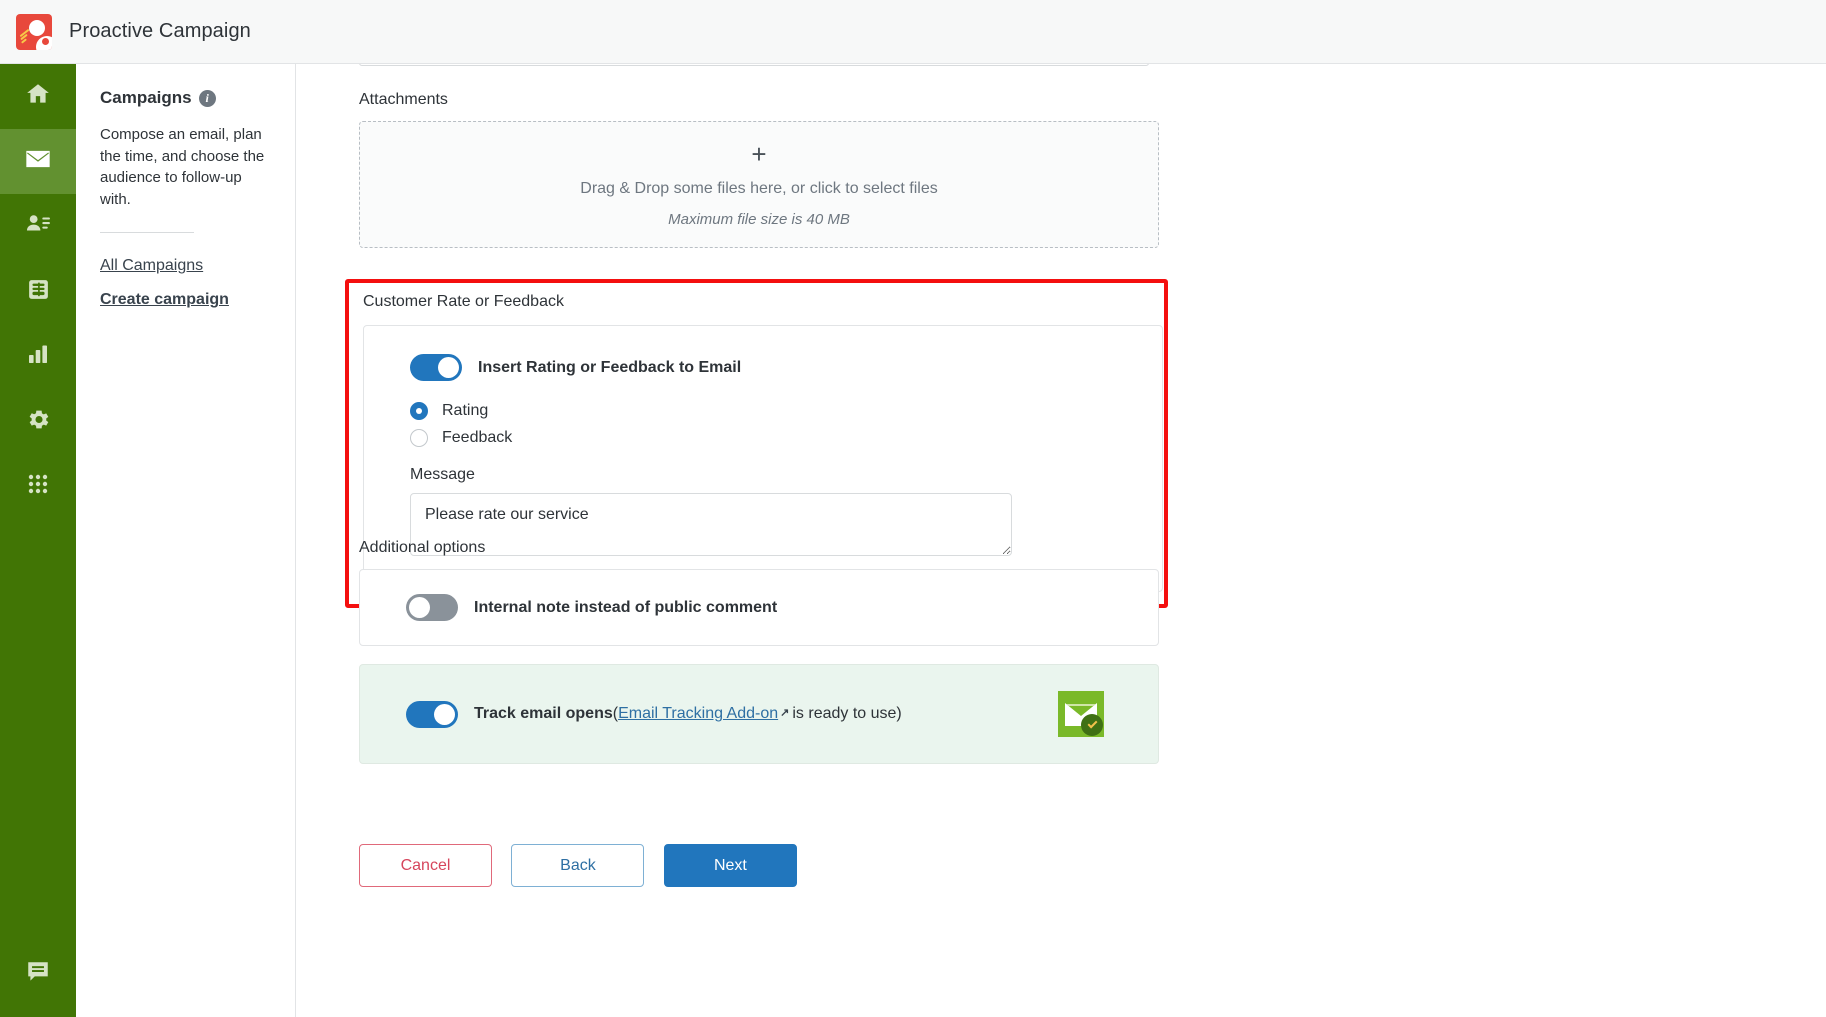  What do you see at coordinates (477, 437) in the screenshot?
I see `radio-feedback-label: Feedback` at bounding box center [477, 437].